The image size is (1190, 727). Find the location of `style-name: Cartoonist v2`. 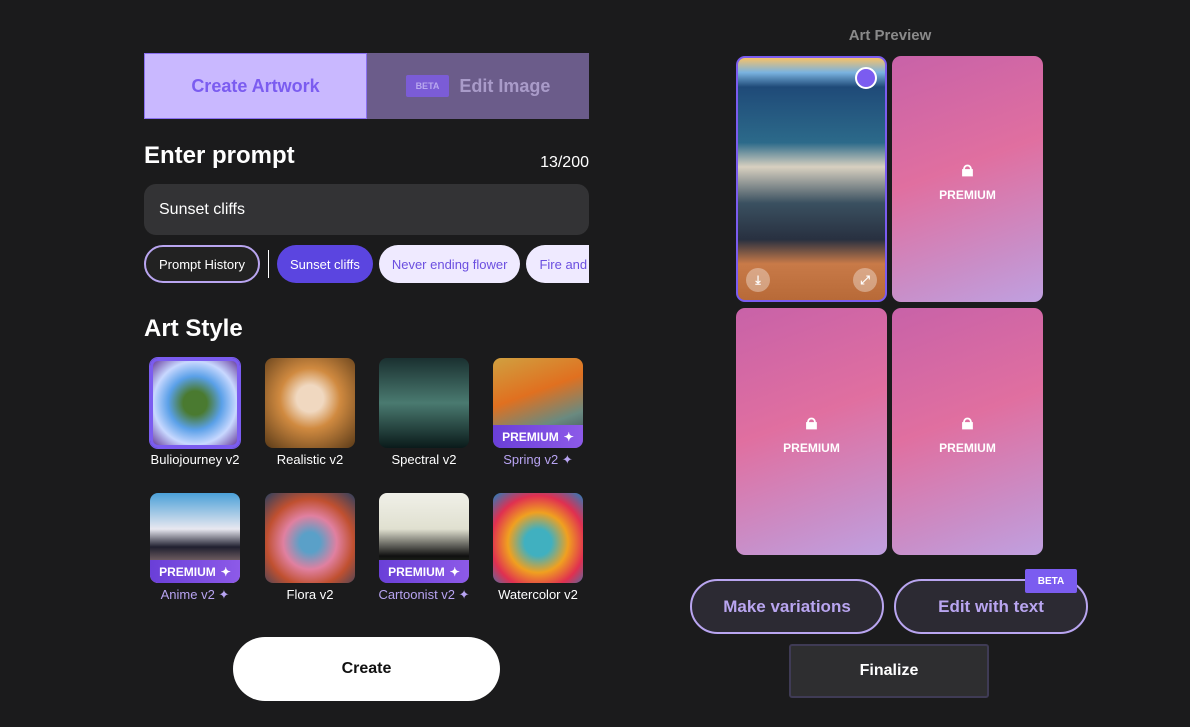

style-name: Cartoonist v2 is located at coordinates (417, 594).